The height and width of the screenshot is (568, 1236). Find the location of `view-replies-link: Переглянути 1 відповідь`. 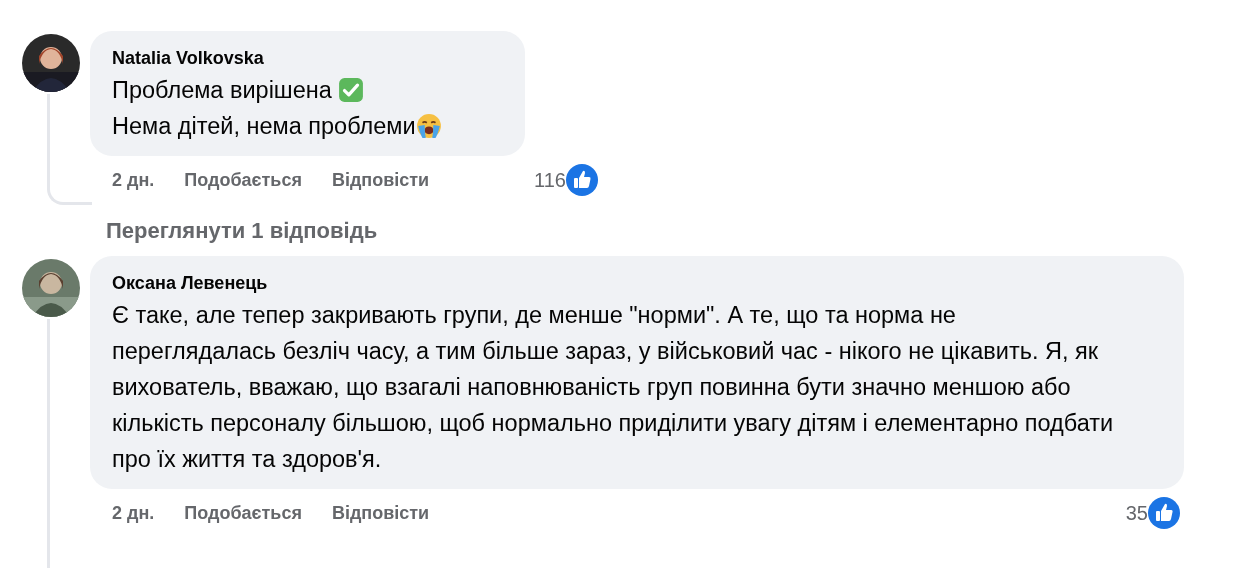

view-replies-link: Переглянути 1 відповідь is located at coordinates (242, 231).